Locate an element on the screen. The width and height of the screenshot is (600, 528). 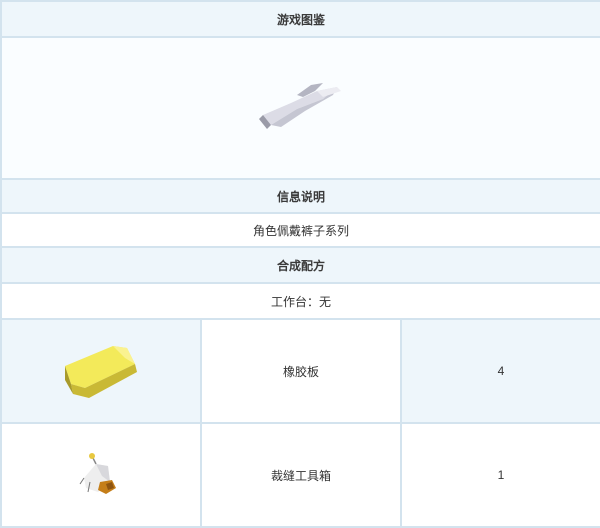
recipe-header: 合成配方 is located at coordinates (300, 265).